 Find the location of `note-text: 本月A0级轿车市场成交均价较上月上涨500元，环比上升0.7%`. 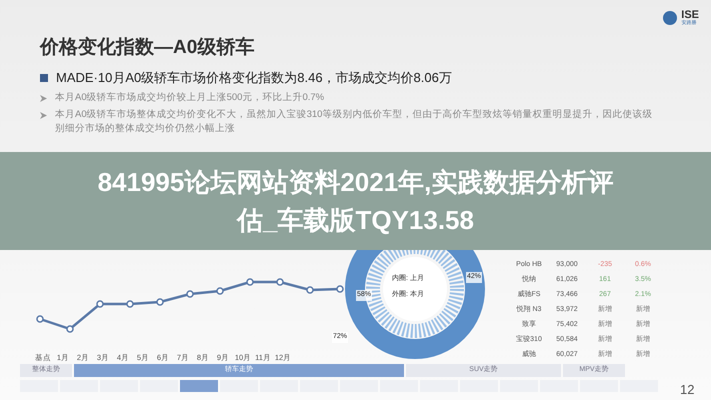

note-text: 本月A0级轿车市场成交均价较上月上涨500元，环比上升0.7% is located at coordinates (190, 98).